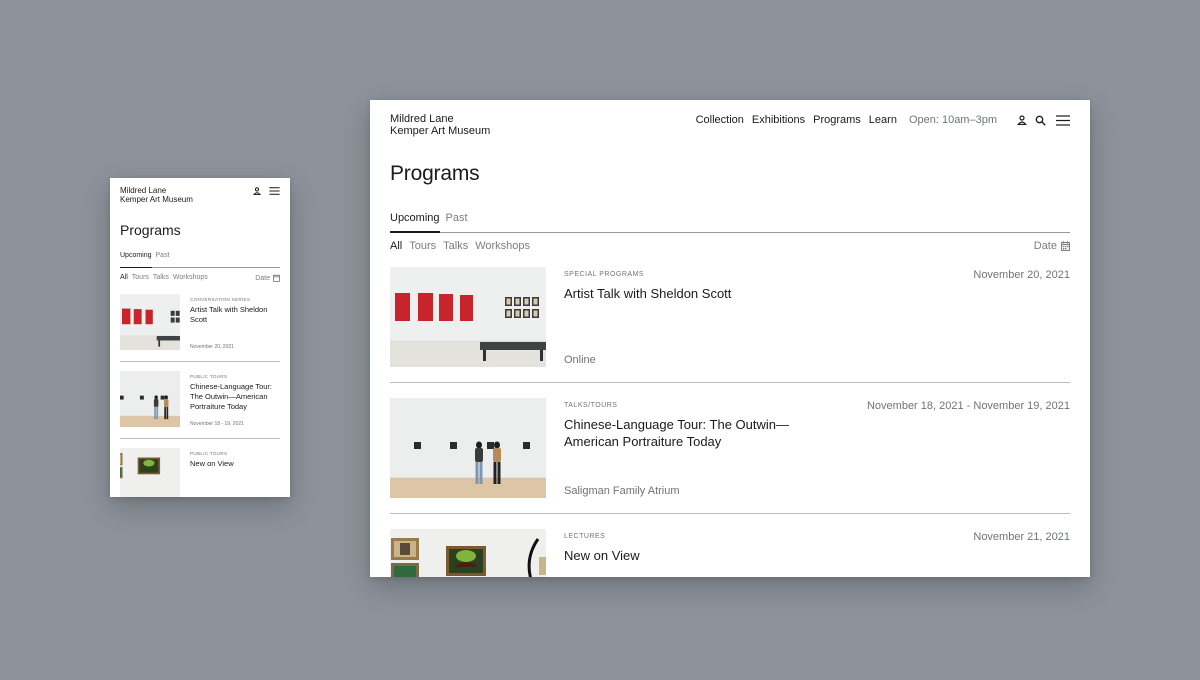  Describe the element at coordinates (720, 120) in the screenshot. I see `nav-collection: Collection` at that location.